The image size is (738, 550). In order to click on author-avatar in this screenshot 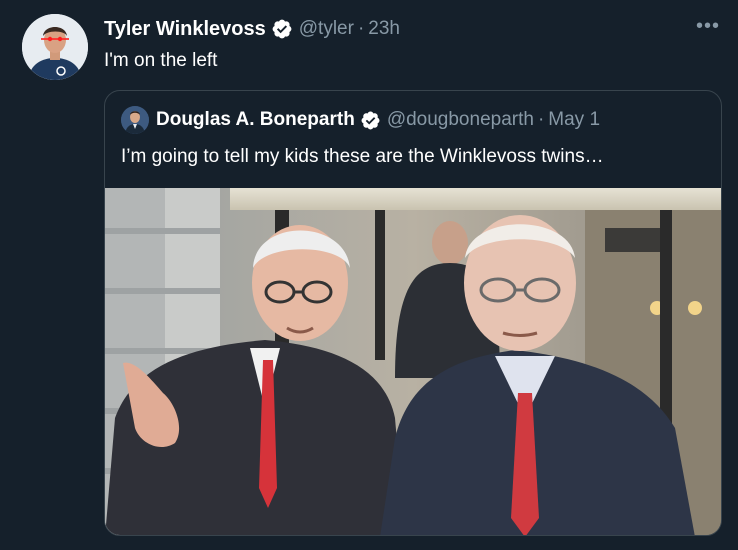, I will do `click(55, 47)`.